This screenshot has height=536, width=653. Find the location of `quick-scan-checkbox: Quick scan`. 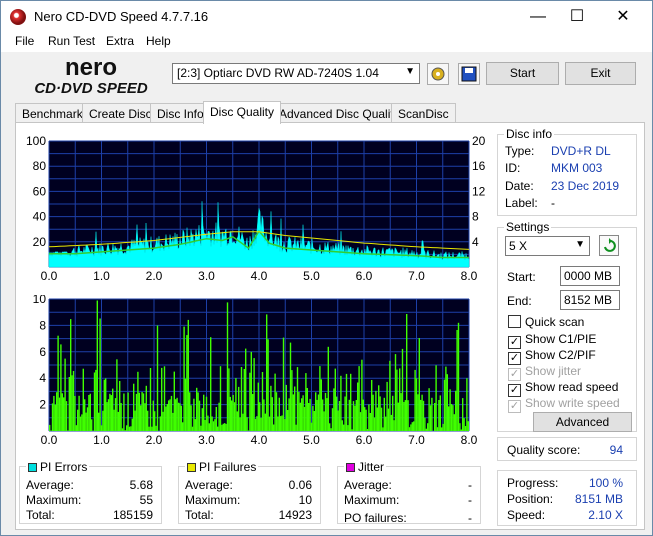

quick-scan-checkbox: Quick scan is located at coordinates (546, 322).